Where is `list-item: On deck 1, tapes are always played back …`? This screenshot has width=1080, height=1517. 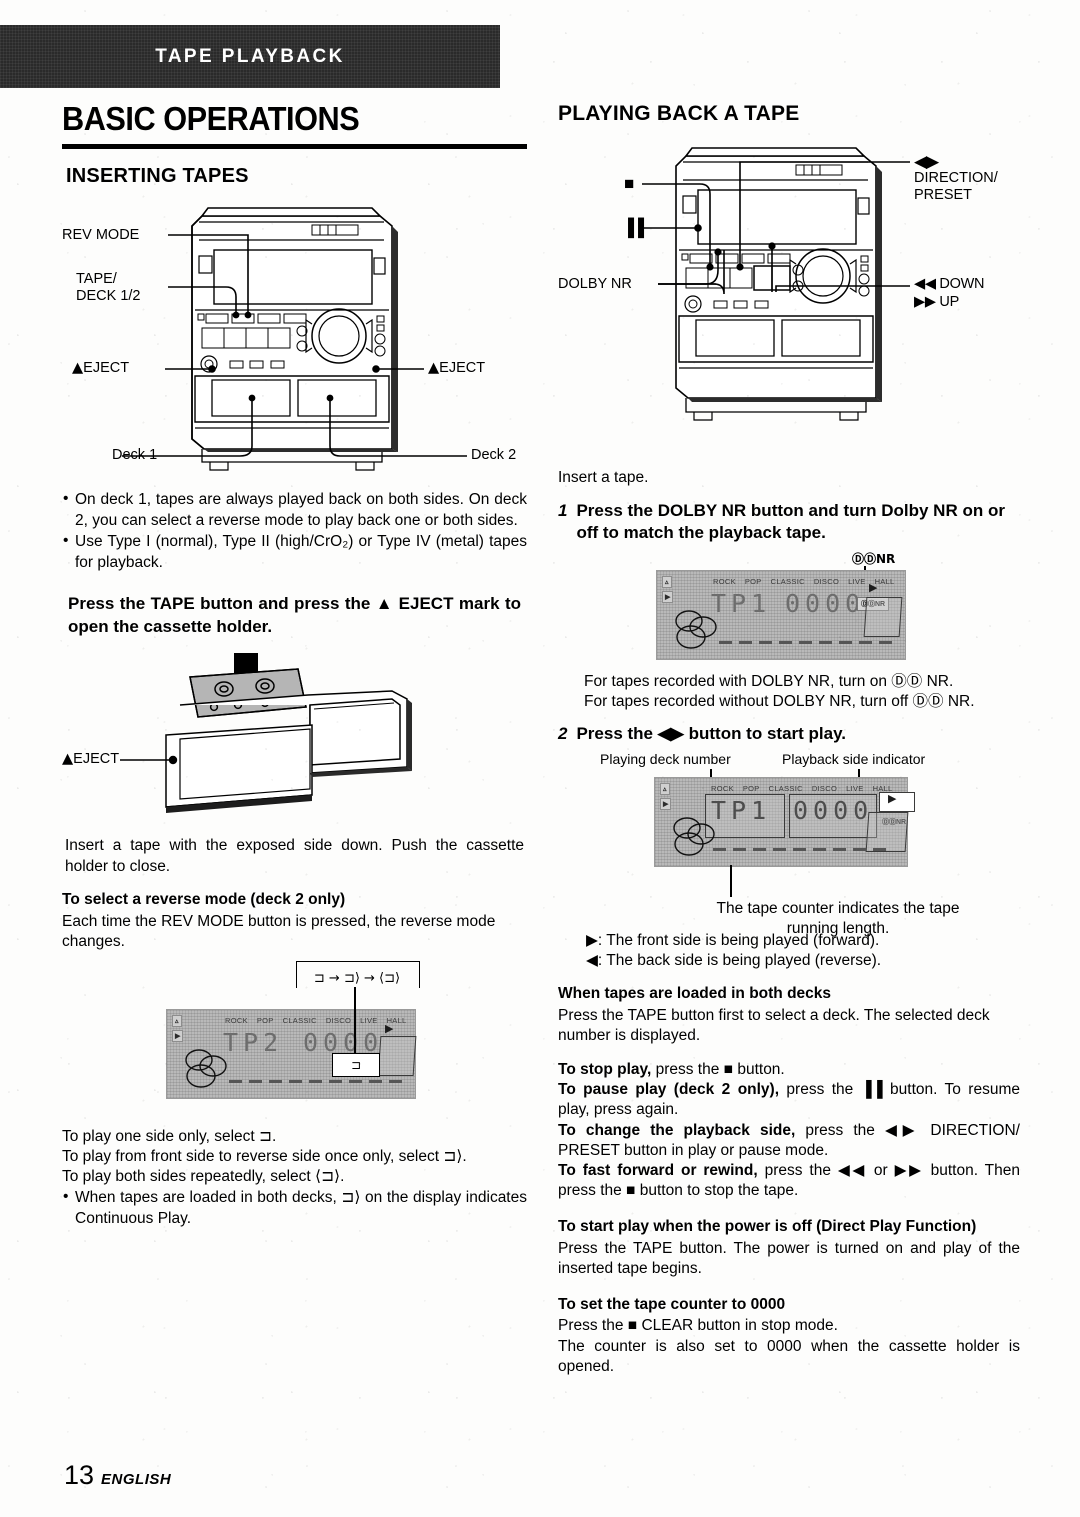
list-item: On deck 1, tapes are always played back … is located at coordinates (294, 510).